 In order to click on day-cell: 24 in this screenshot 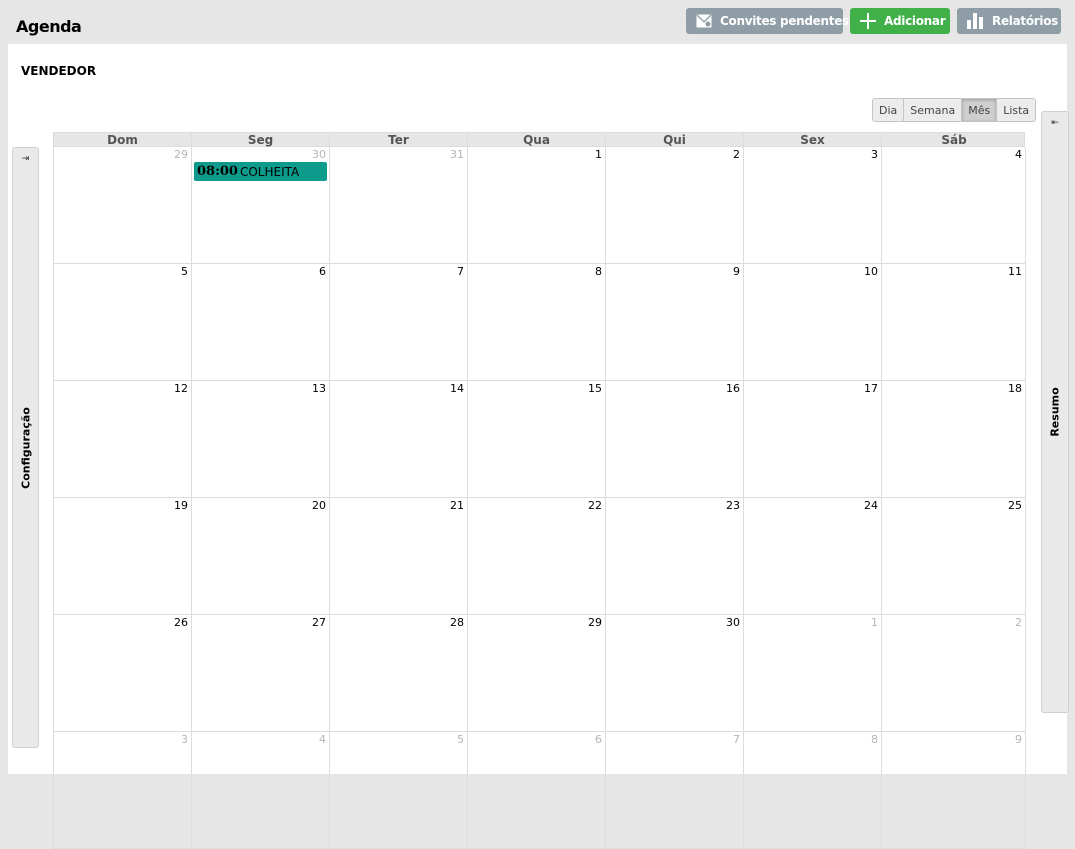, I will do `click(813, 556)`.